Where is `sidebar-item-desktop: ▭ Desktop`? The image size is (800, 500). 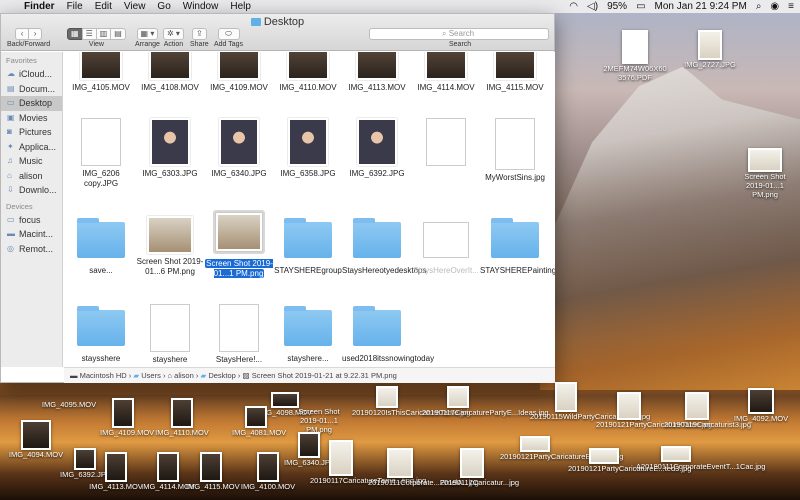 sidebar-item-desktop: ▭ Desktop is located at coordinates (31, 103).